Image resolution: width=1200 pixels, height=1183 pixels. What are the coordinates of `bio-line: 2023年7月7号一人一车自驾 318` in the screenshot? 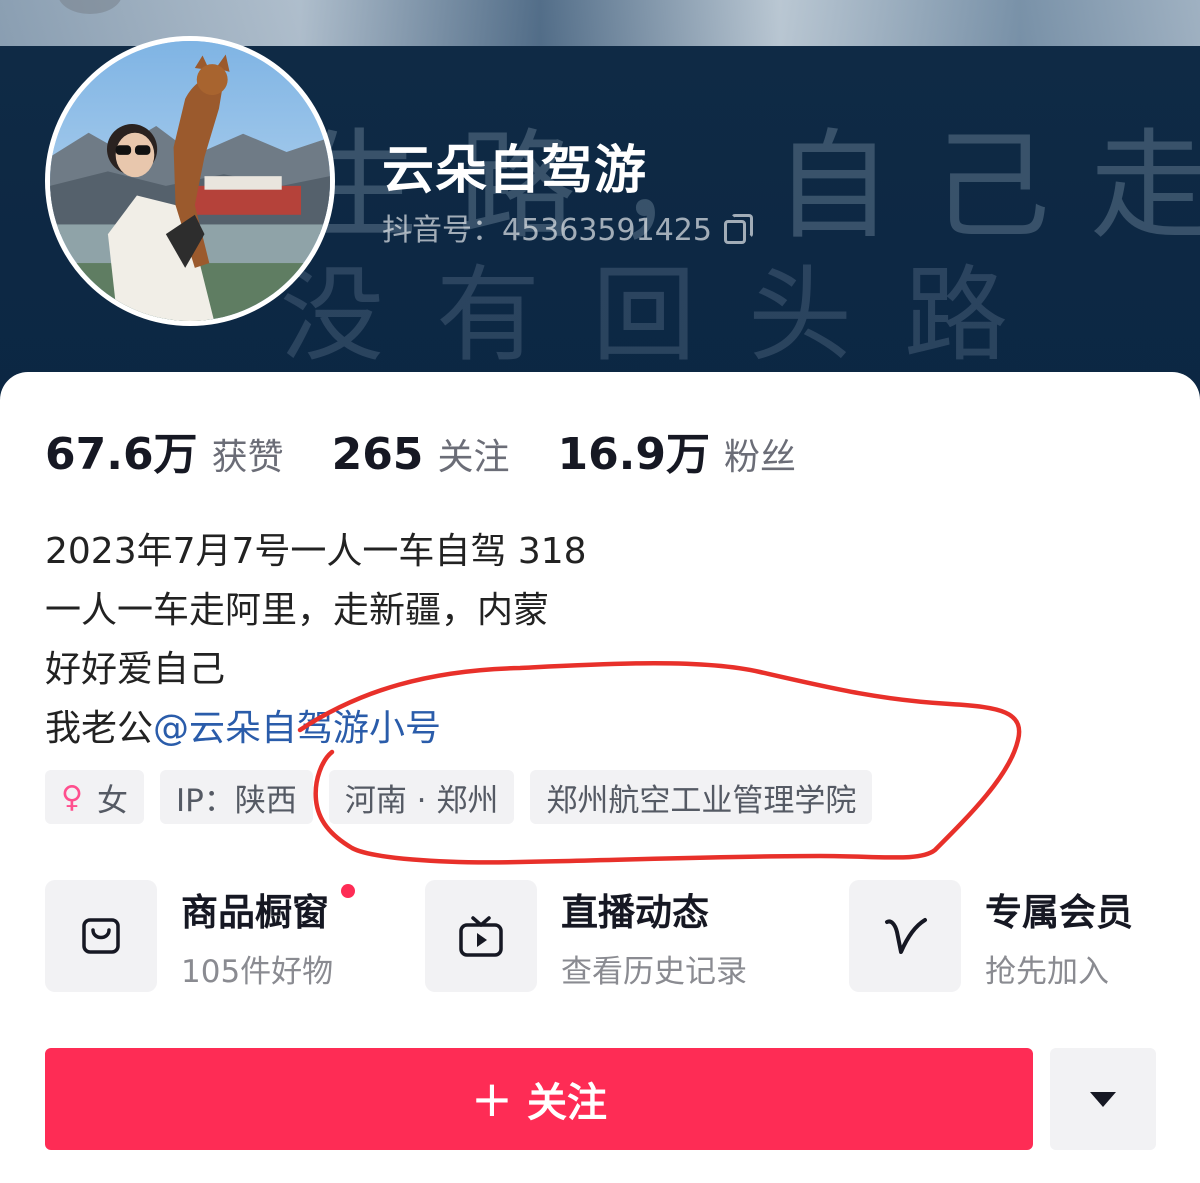 It's located at (316, 551).